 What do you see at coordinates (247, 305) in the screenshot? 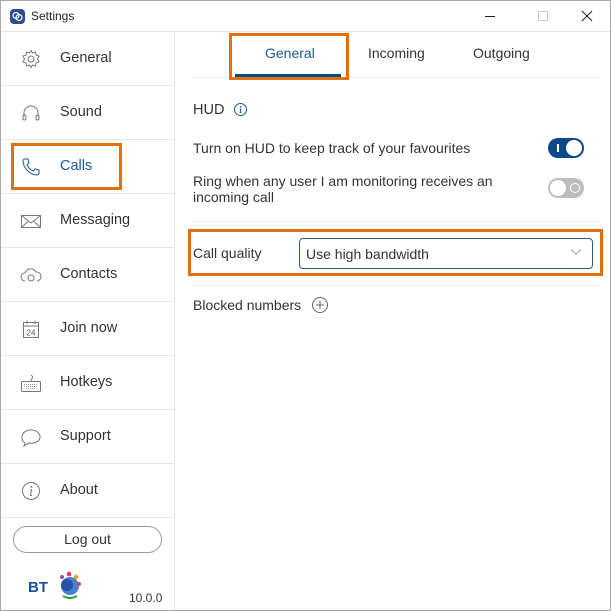
I see `blocked-numbers-label: Blocked numbers` at bounding box center [247, 305].